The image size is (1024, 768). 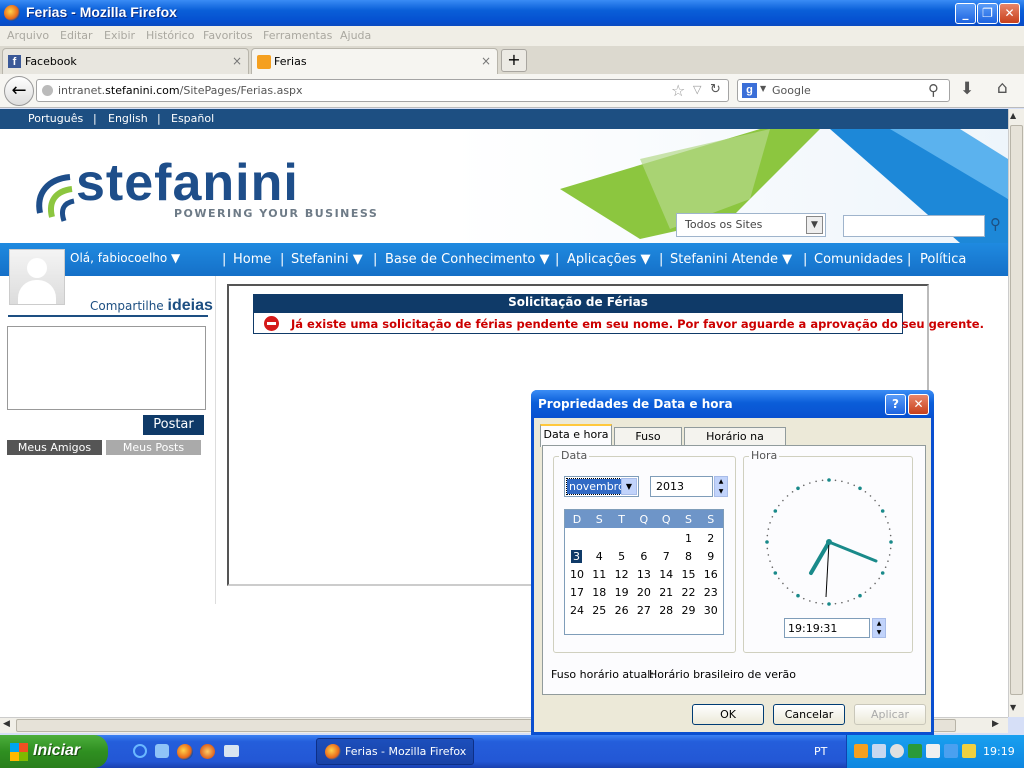 What do you see at coordinates (577, 574) in the screenshot?
I see `calendar-day: 10` at bounding box center [577, 574].